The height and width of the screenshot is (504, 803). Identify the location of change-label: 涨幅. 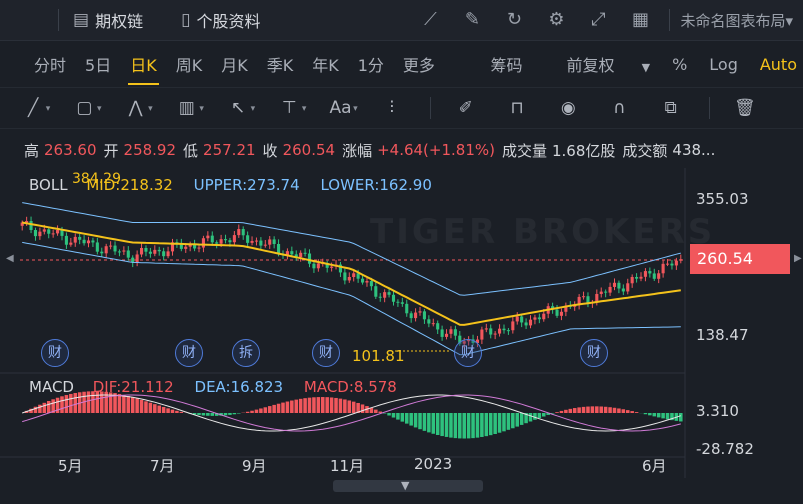
(357, 150).